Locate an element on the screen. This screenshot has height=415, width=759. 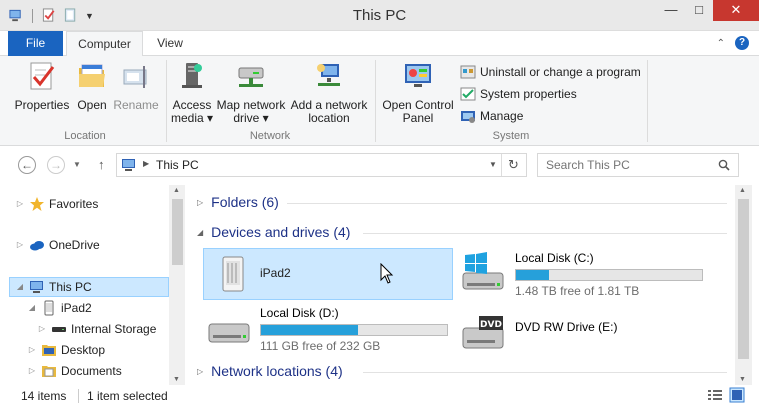
drive-name-ipad: iPad2 is located at coordinates (275, 273).